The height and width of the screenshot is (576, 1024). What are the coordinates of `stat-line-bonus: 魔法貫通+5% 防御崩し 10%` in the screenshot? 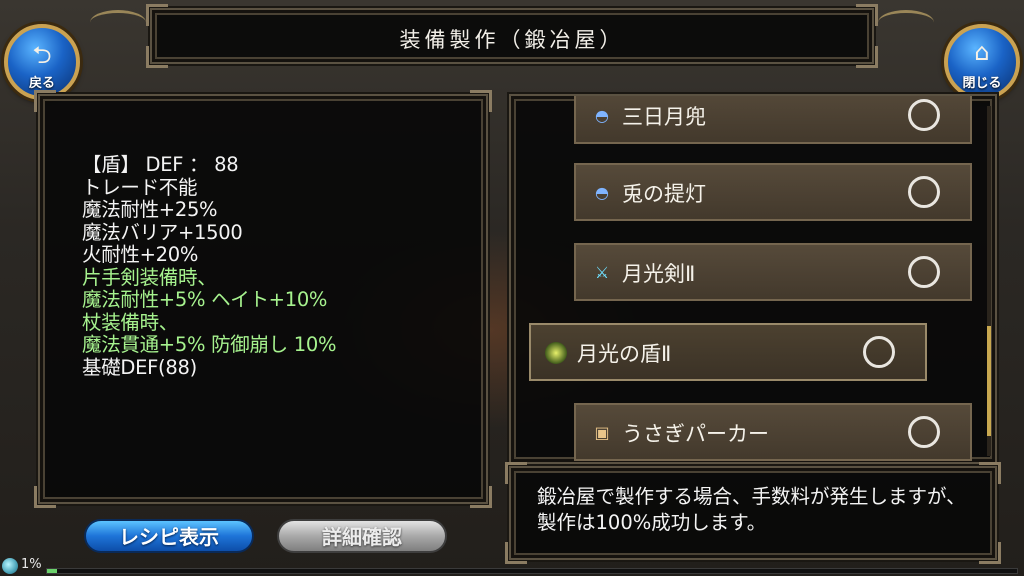 It's located at (209, 344).